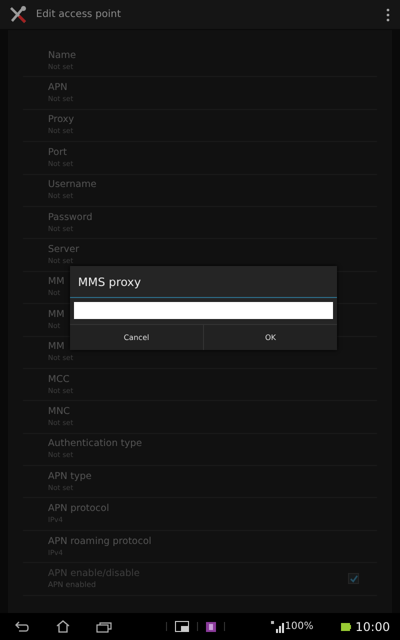 The width and height of the screenshot is (400, 640). What do you see at coordinates (61, 120) in the screenshot?
I see `setting-title: Proxy` at bounding box center [61, 120].